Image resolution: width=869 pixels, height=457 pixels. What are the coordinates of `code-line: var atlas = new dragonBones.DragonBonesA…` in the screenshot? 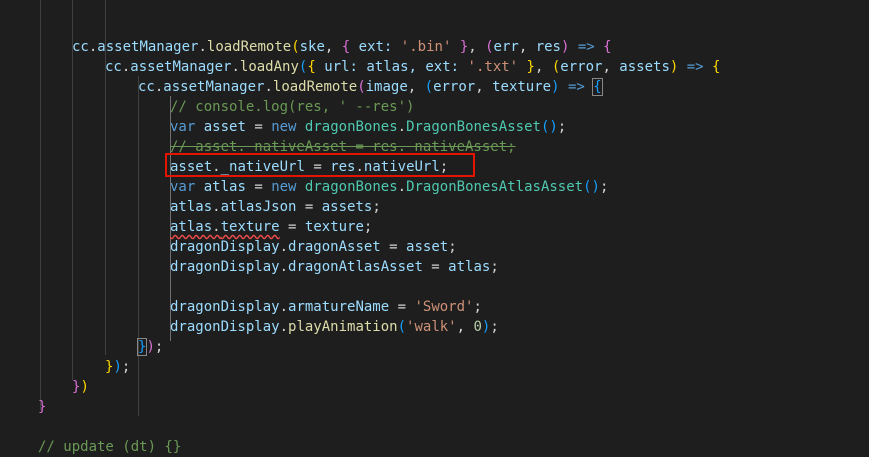 It's located at (389, 187).